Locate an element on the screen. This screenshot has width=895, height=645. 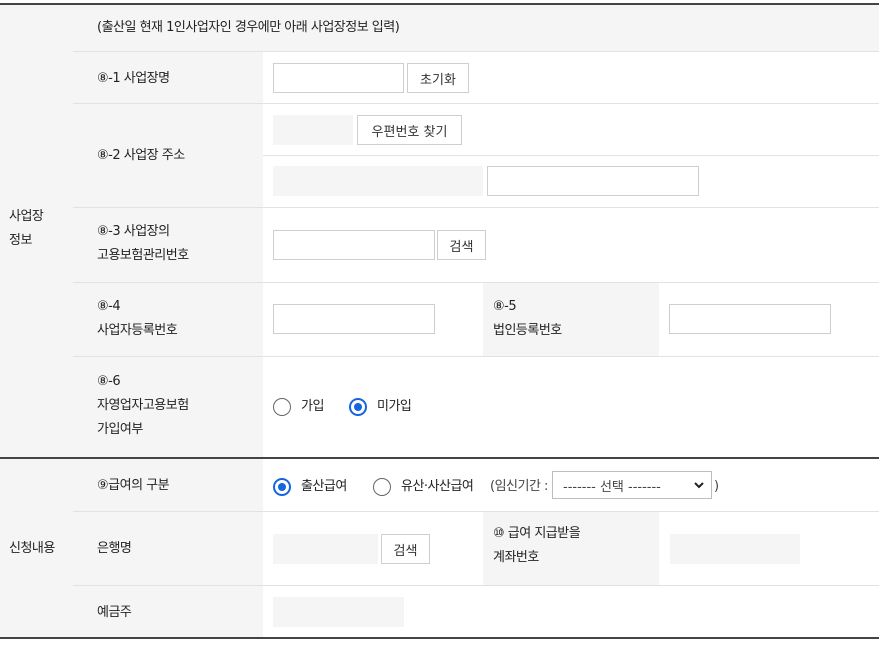
corporate-reg-input is located at coordinates (750, 319).